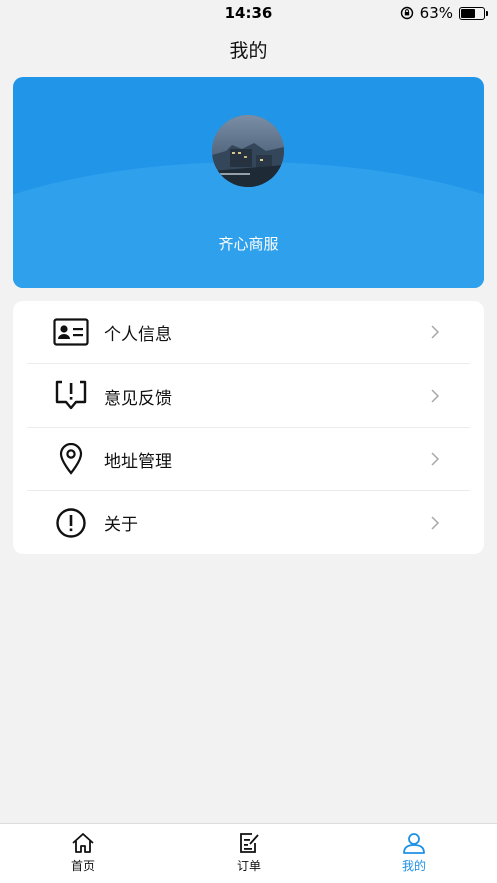 The height and width of the screenshot is (883, 497). Describe the element at coordinates (138, 398) in the screenshot. I see `menu-item-label: 意见反馈` at that location.